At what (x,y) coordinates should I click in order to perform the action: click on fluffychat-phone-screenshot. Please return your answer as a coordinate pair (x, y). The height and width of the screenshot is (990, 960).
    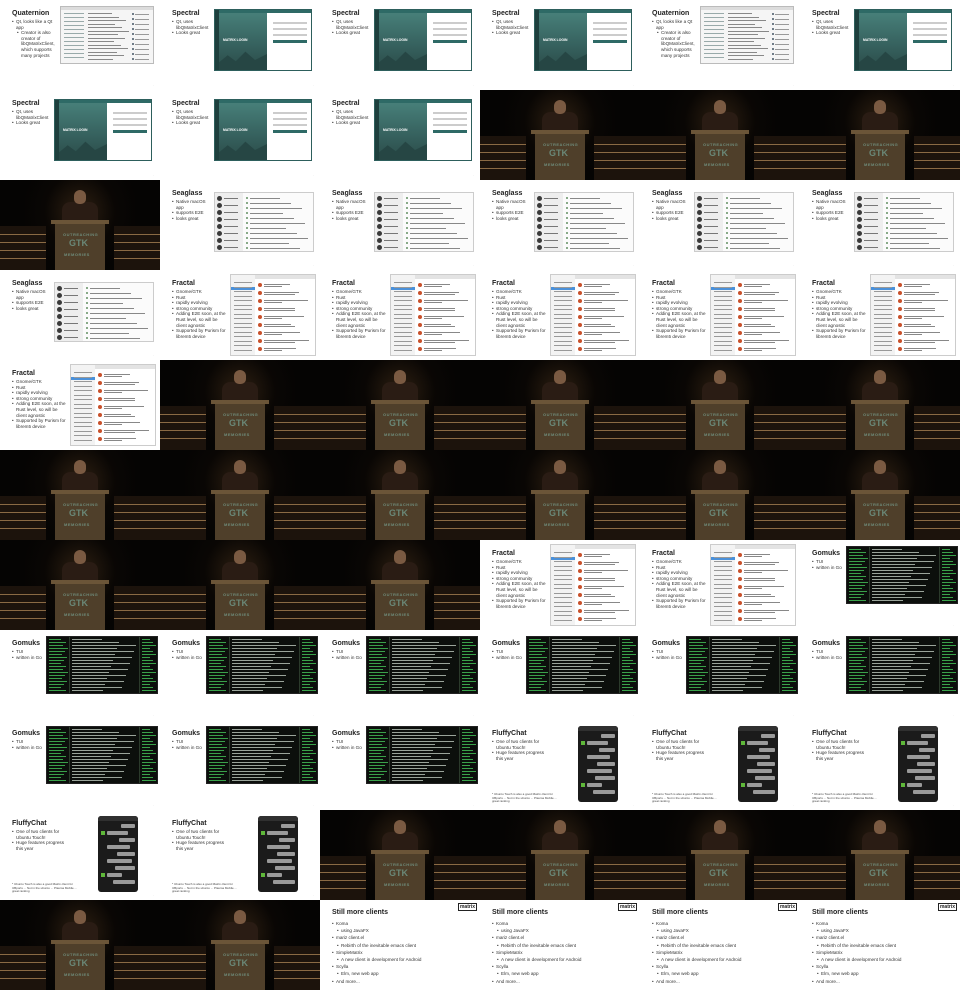
    Looking at the image, I should click on (598, 764).